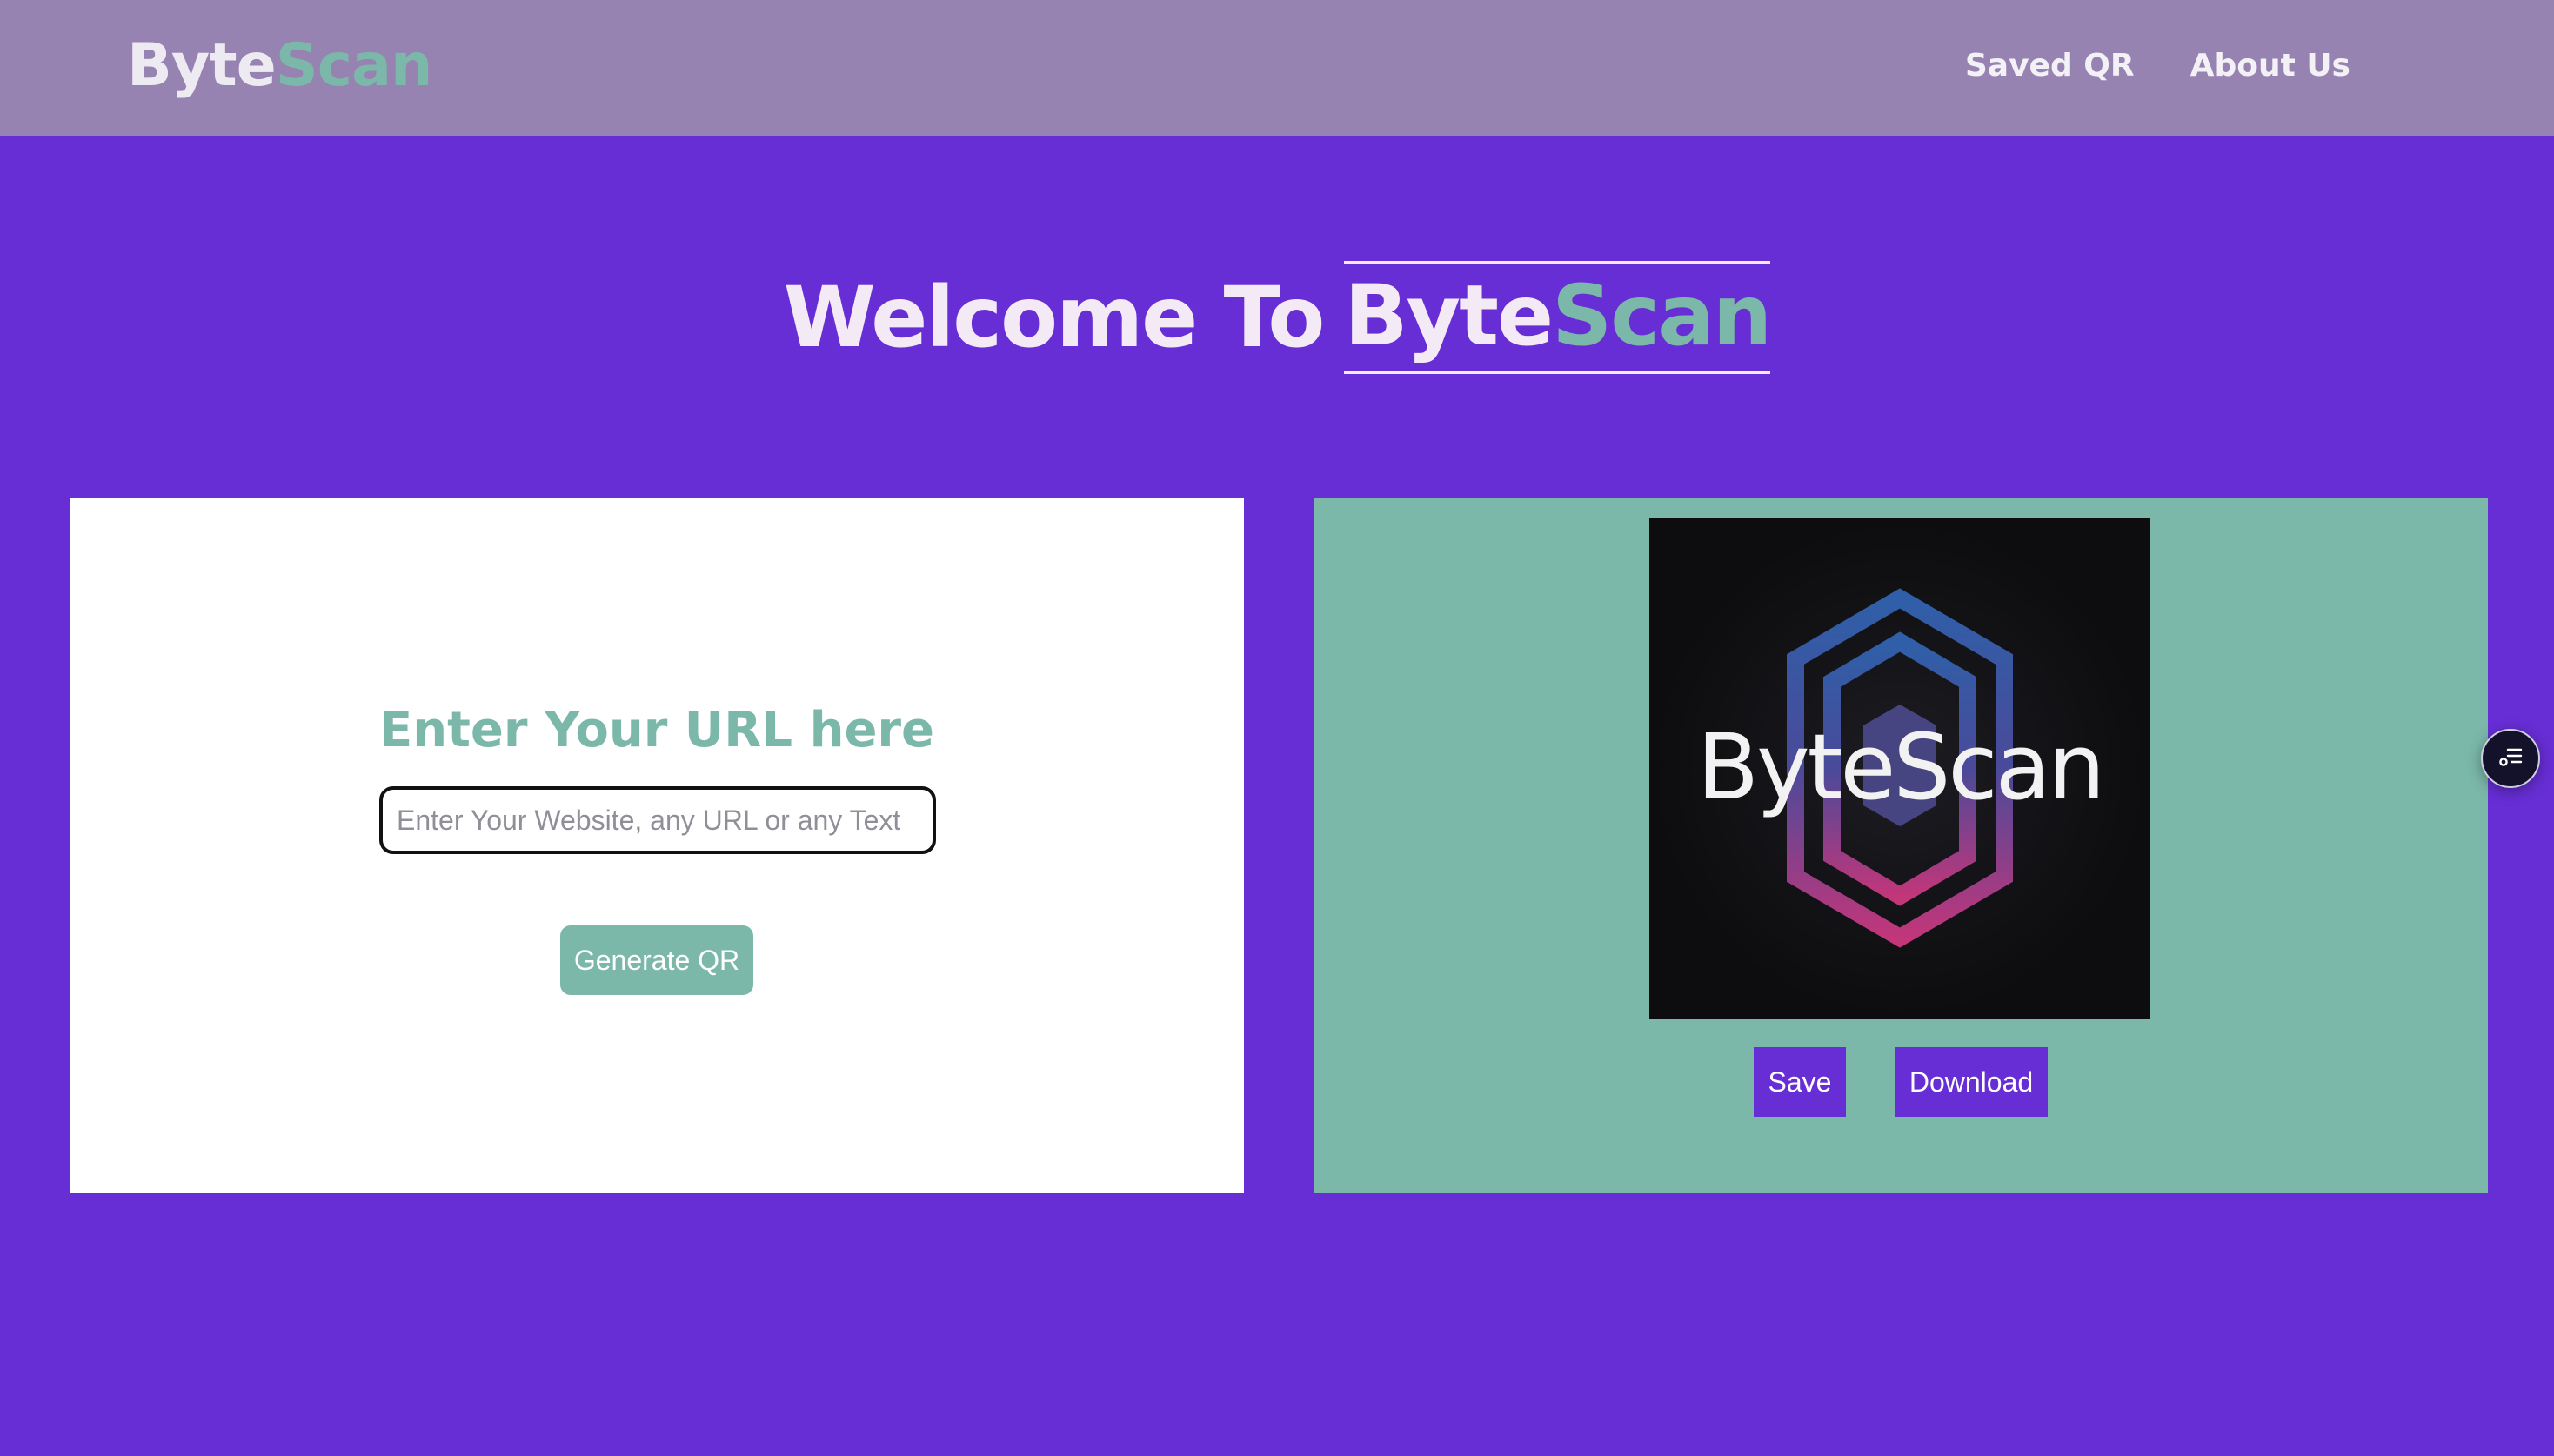 This screenshot has height=1456, width=2554. I want to click on brand-logo-byte: Byte, so click(202, 65).